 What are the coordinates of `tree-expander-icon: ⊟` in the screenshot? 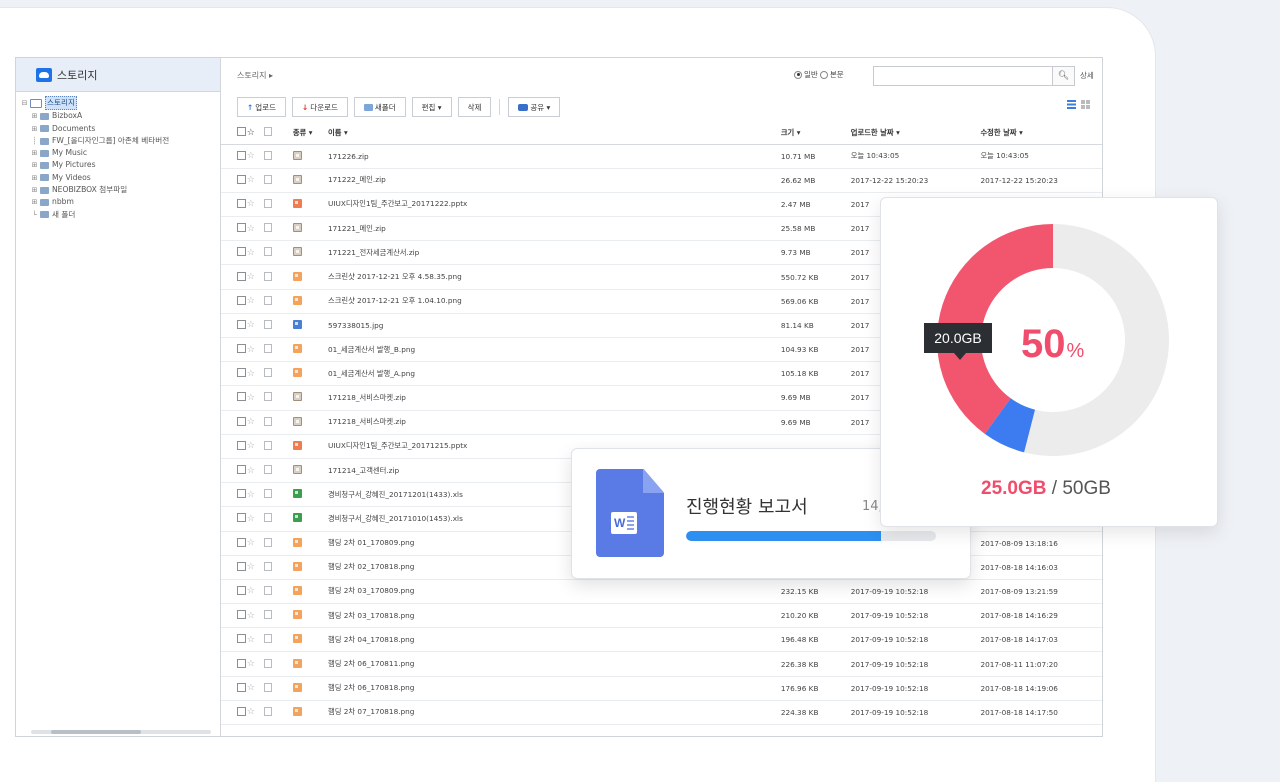 It's located at (24, 103).